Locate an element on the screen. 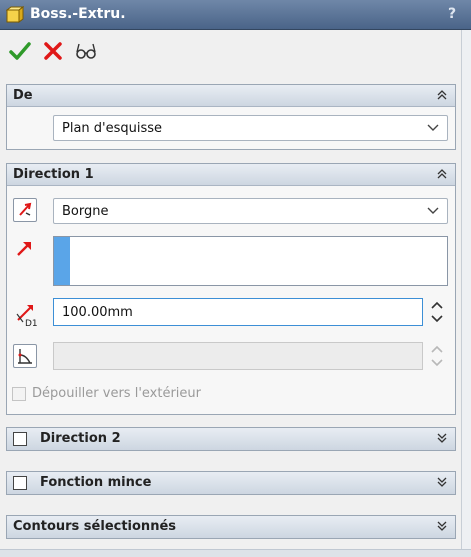  direction2-checkbox is located at coordinates (20, 439).